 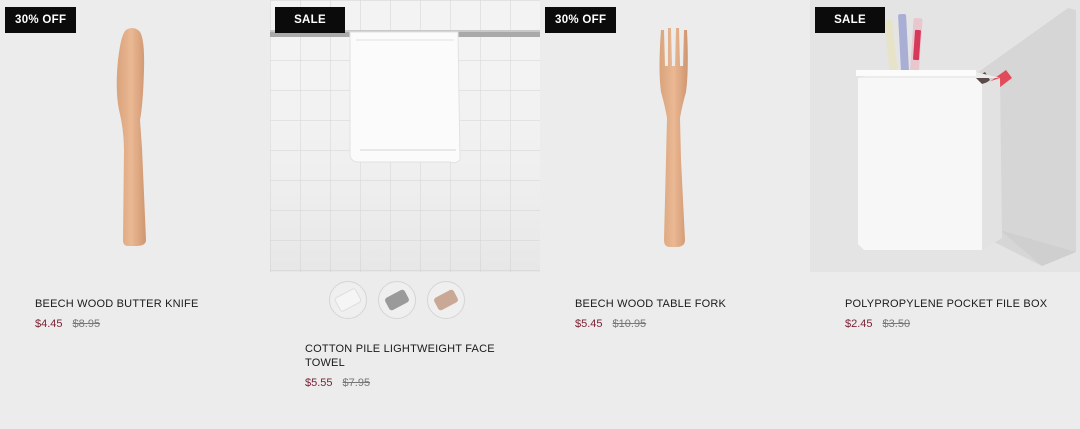 I want to click on color-swatches, so click(x=397, y=300).